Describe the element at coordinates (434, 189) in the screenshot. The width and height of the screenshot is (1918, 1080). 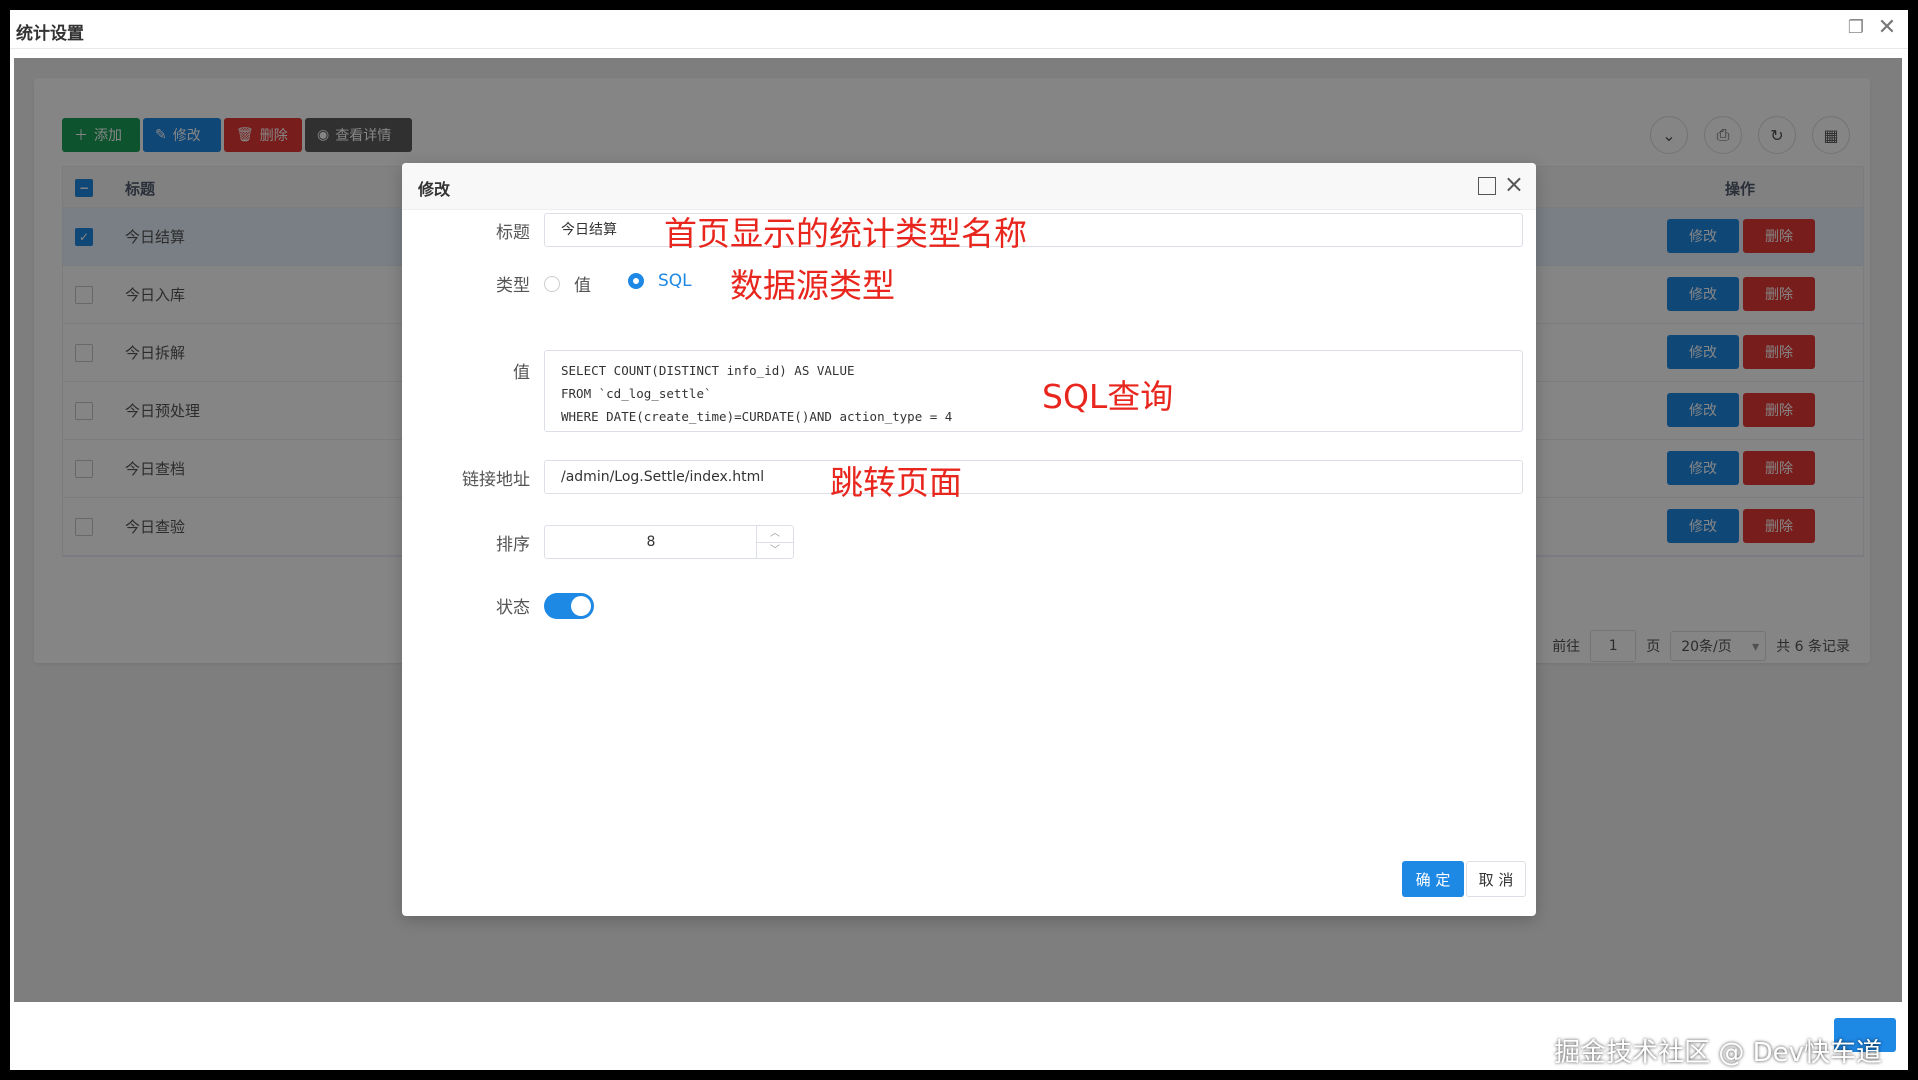
I see `modal-title: 修改` at that location.